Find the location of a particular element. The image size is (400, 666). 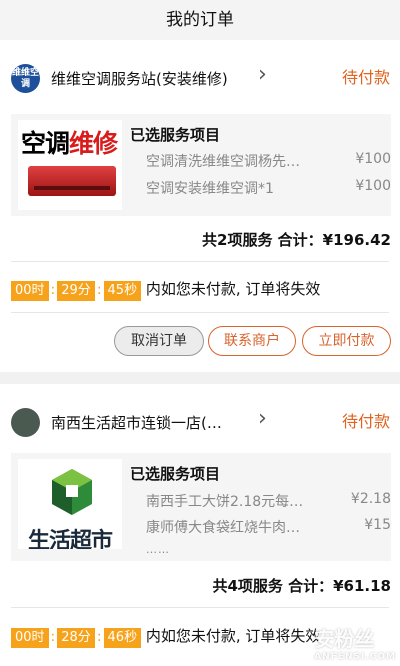

countdown-seconds: 45秒 is located at coordinates (122, 291).